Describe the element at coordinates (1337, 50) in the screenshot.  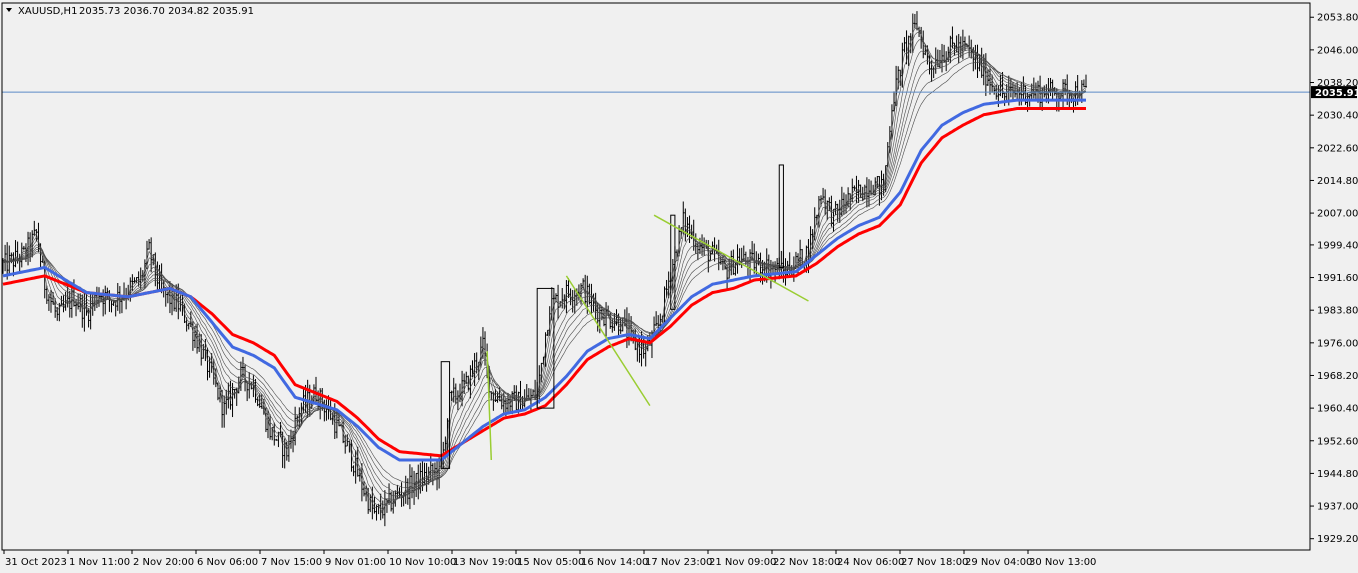
I see `price-tick-label: 2046.00` at that location.